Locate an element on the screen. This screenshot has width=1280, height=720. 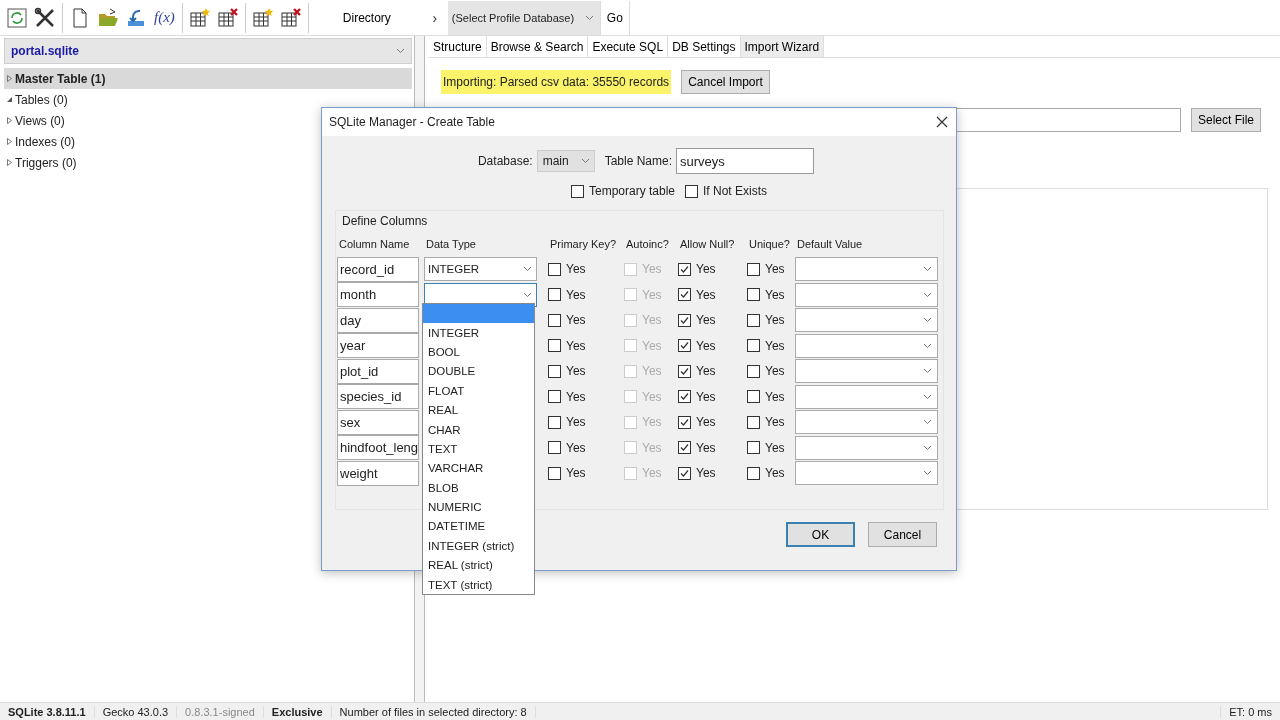
status-text: Number of files in selected directory: 8 is located at coordinates (433, 711).